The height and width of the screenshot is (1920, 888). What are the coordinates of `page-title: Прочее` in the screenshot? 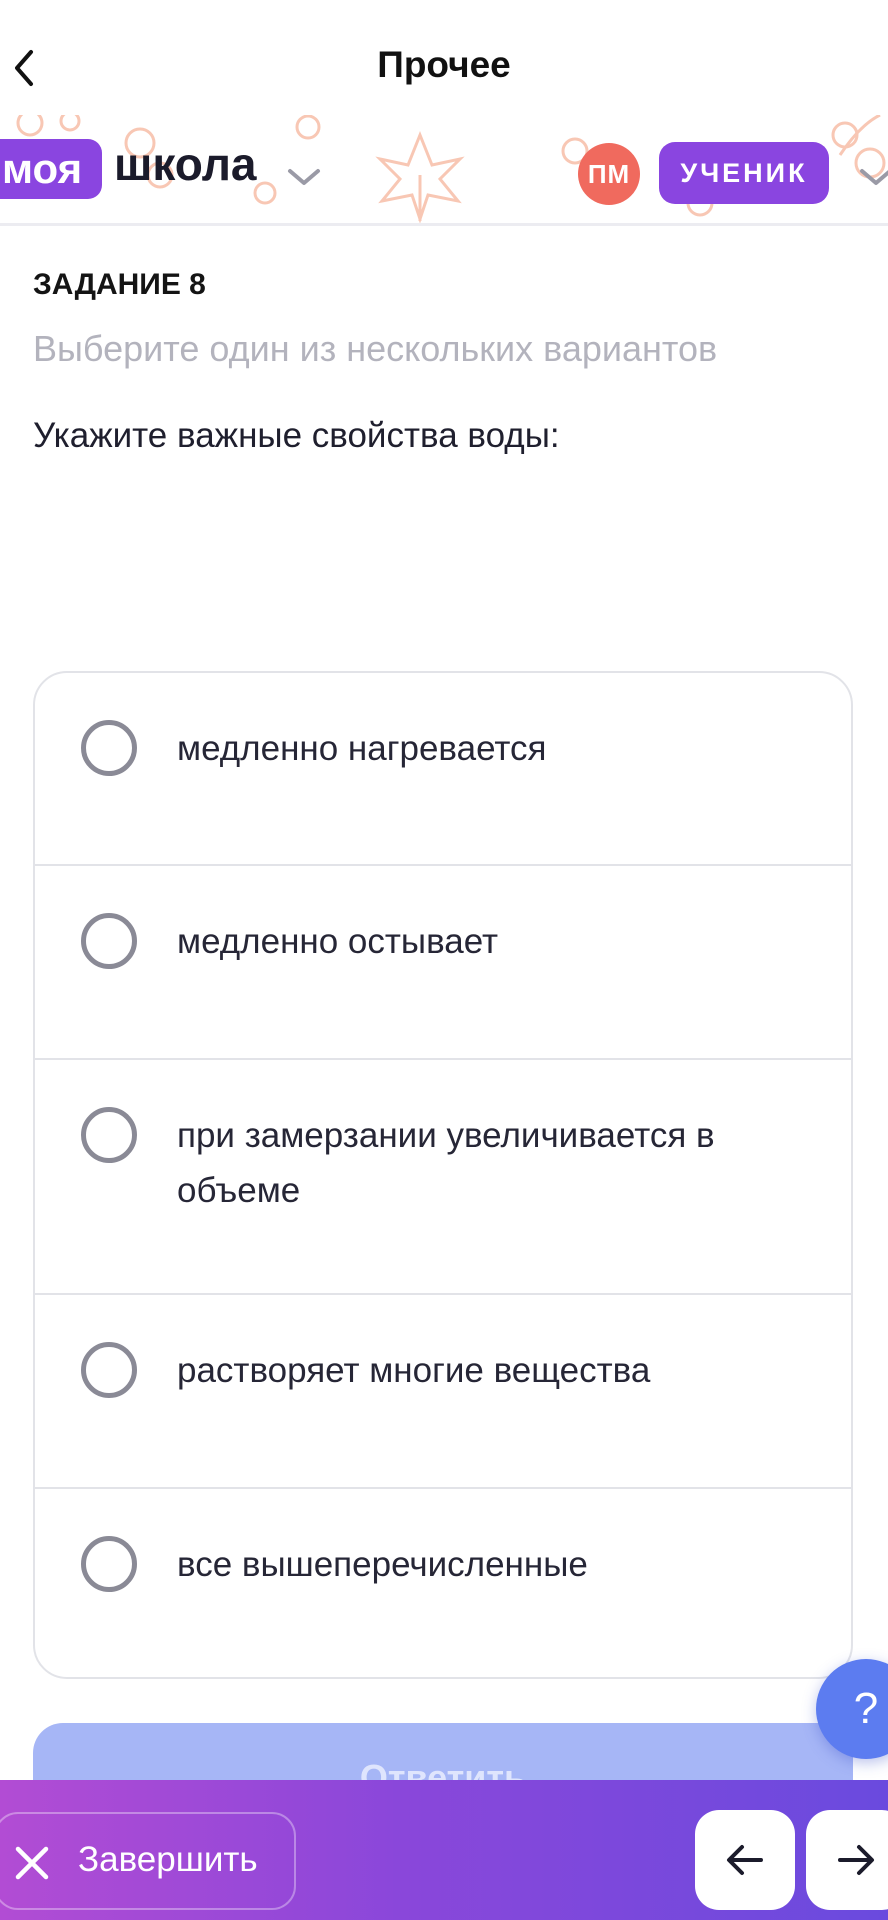 It's located at (444, 64).